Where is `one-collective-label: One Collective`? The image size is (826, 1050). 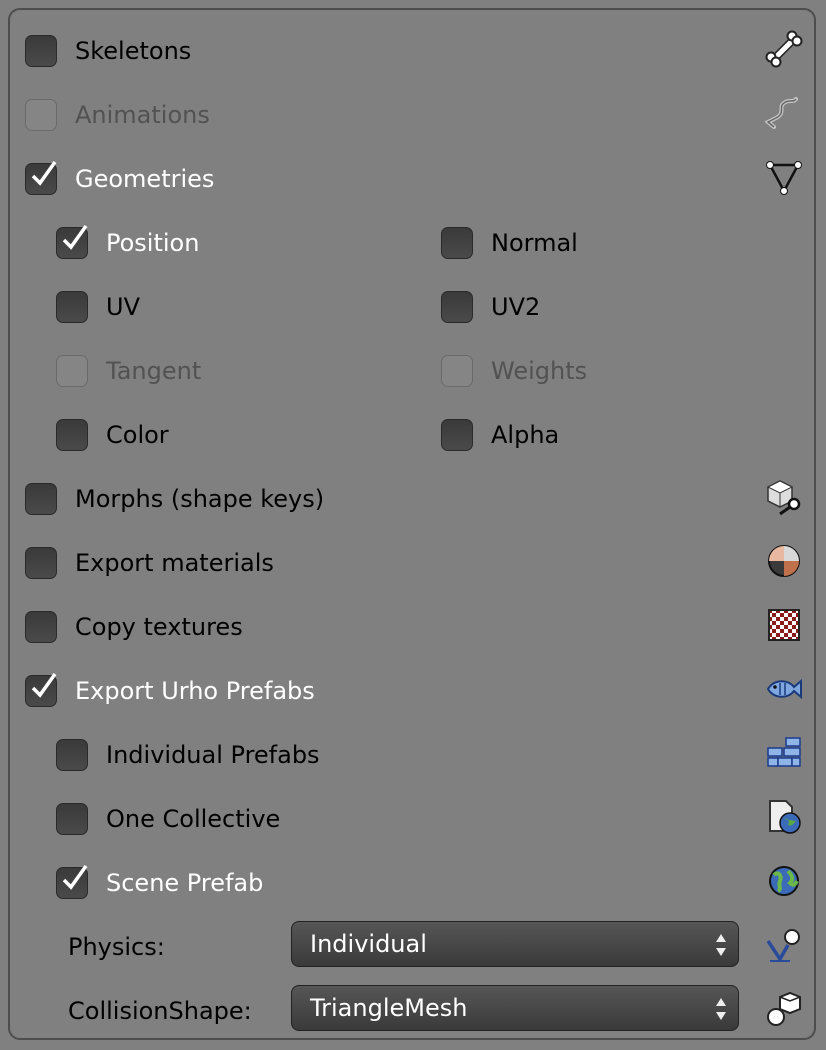
one-collective-label: One Collective is located at coordinates (193, 819).